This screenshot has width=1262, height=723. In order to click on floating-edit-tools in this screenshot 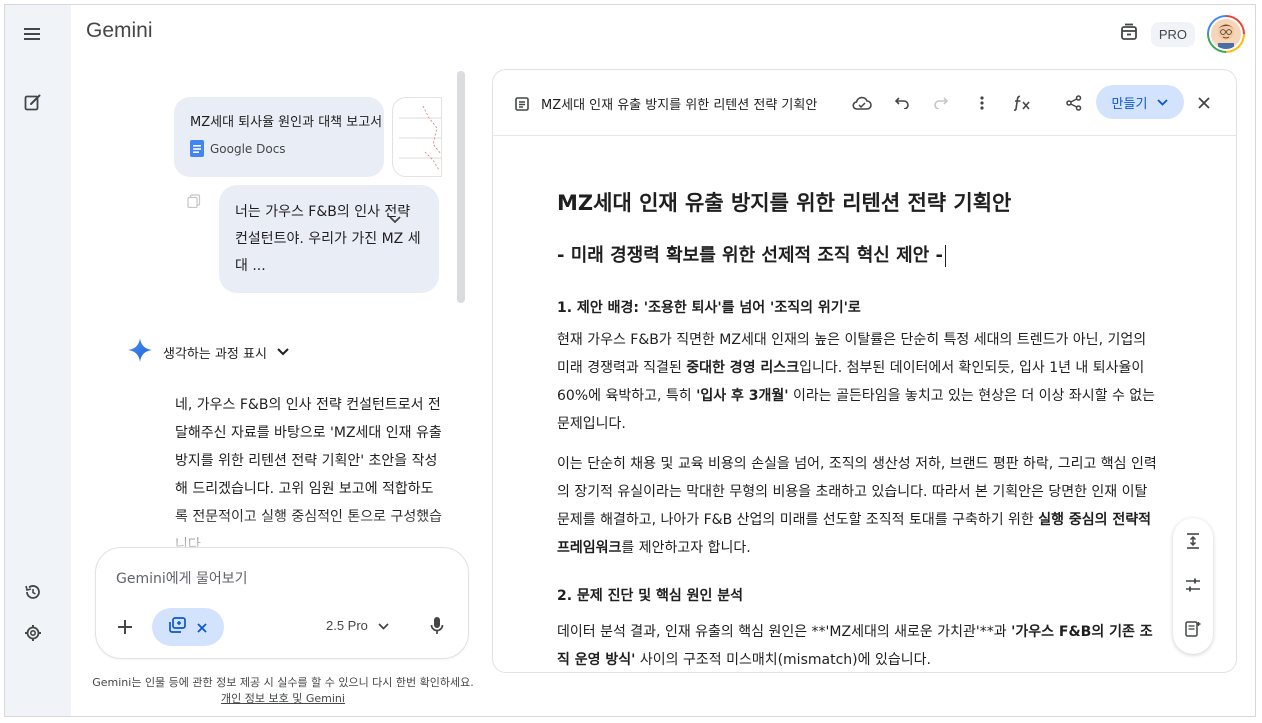, I will do `click(1193, 586)`.